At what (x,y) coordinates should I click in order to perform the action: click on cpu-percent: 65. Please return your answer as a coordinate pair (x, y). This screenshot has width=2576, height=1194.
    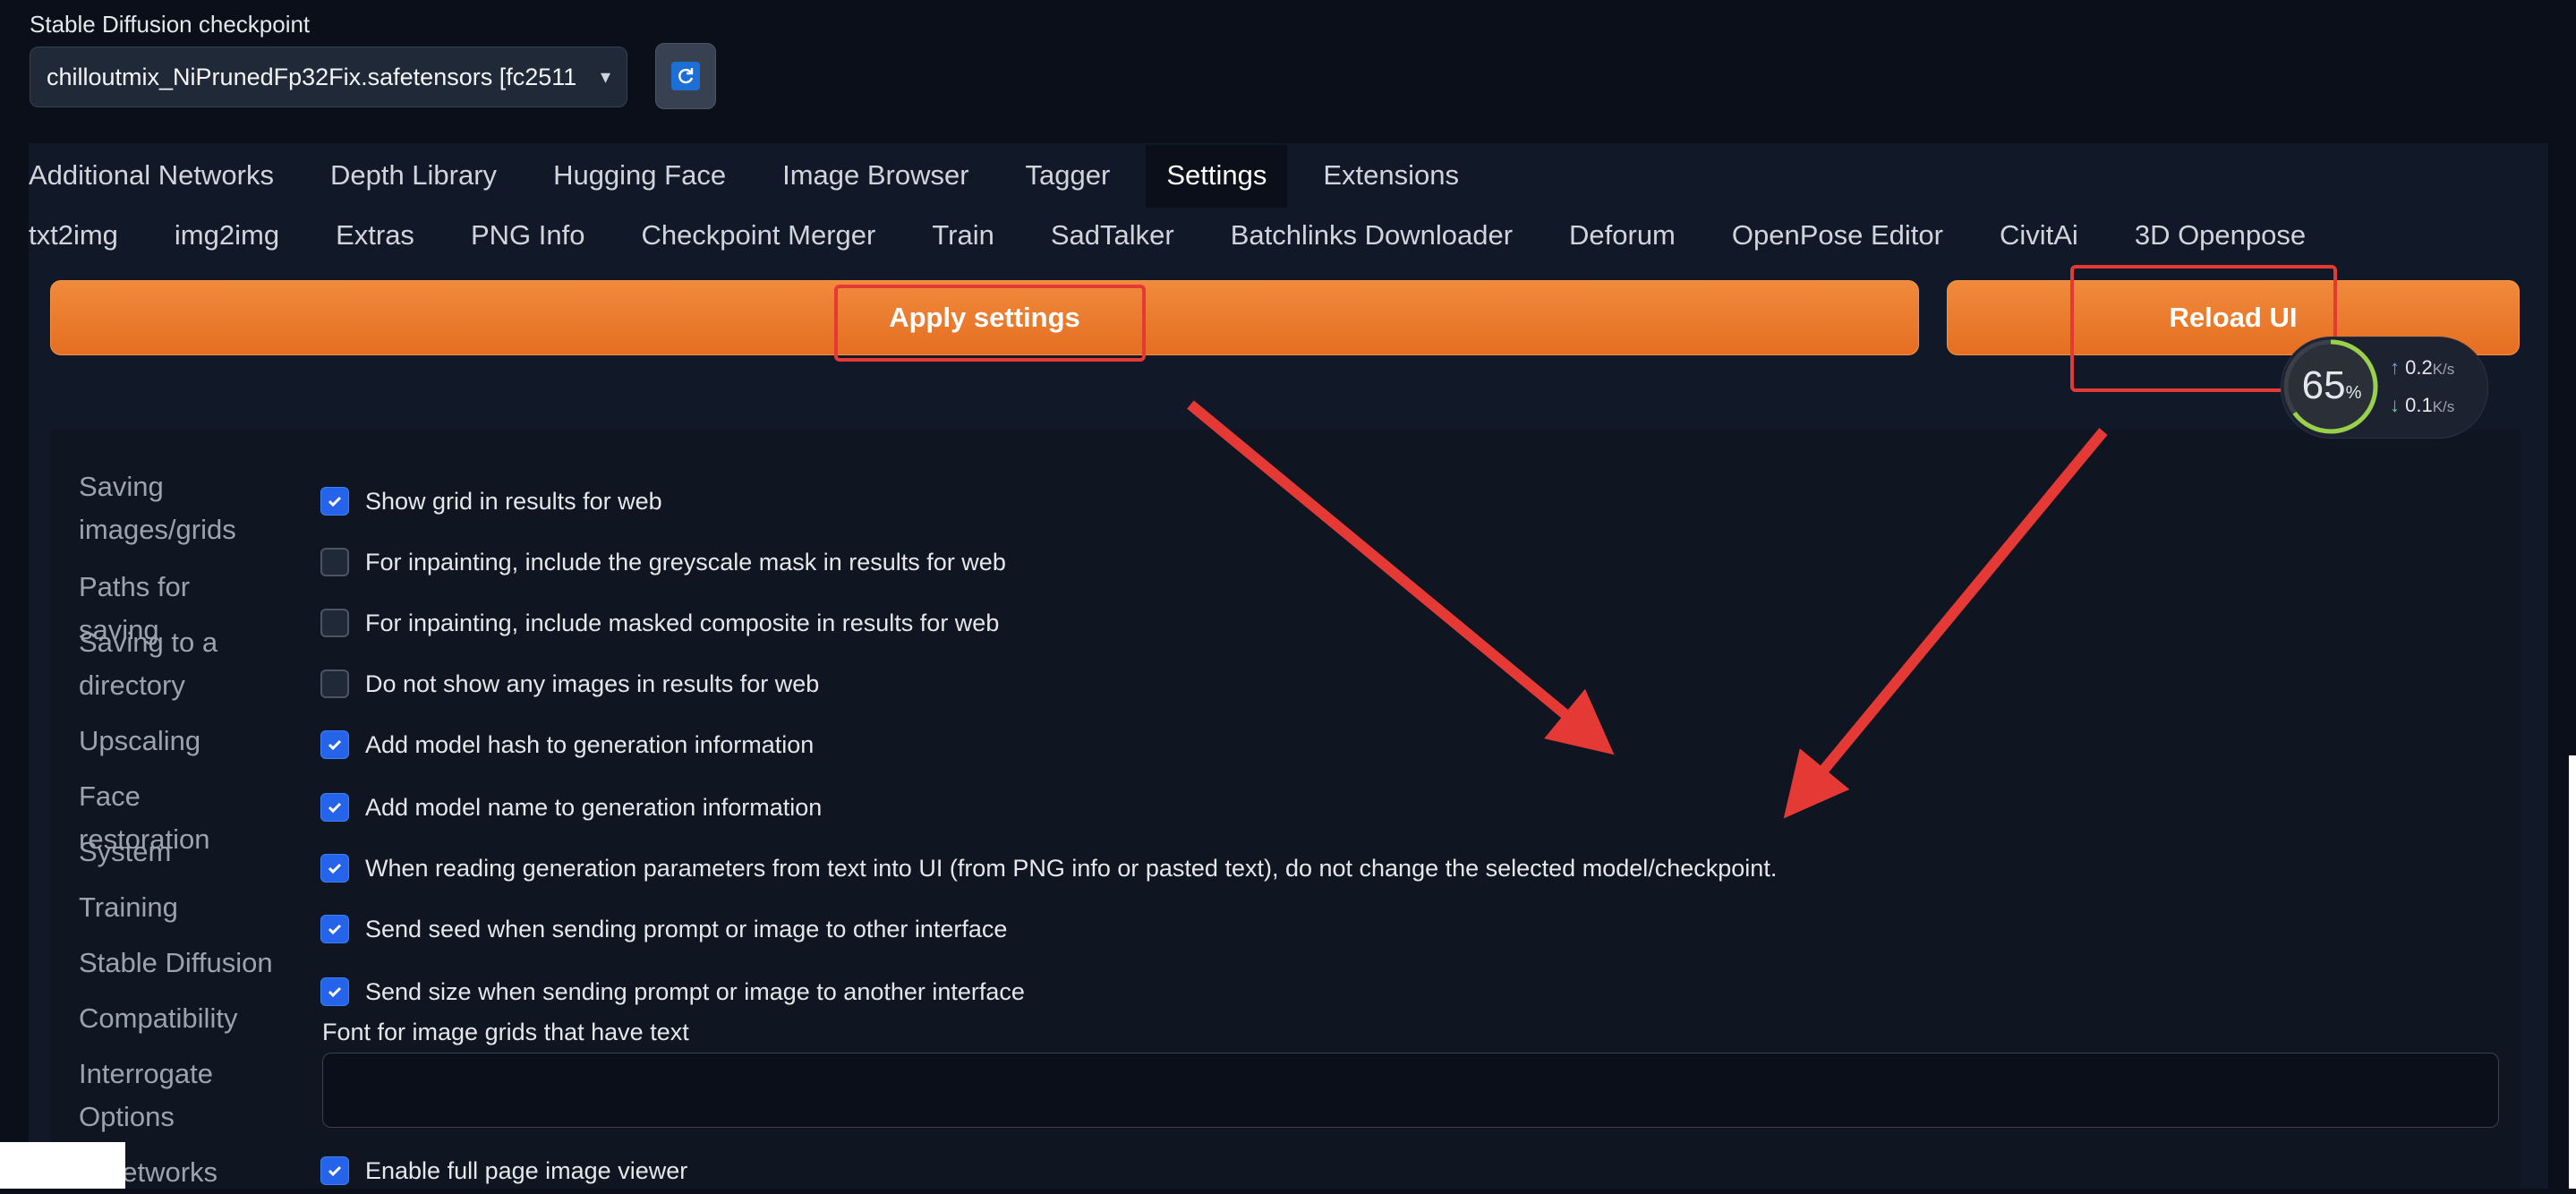
    Looking at the image, I should click on (2323, 385).